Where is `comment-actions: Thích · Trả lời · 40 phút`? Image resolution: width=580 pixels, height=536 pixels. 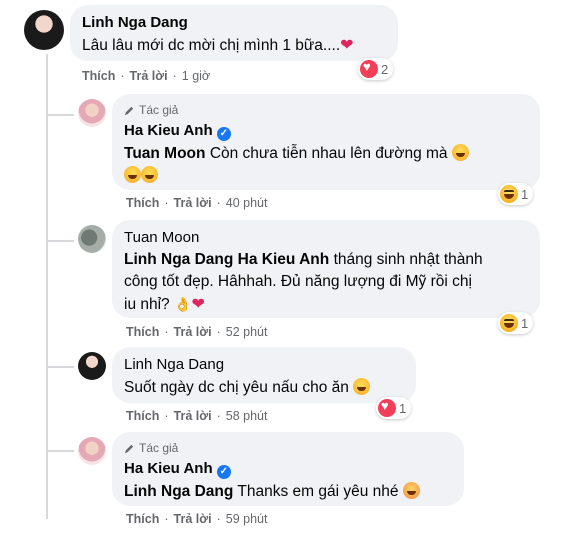 comment-actions: Thích · Trả lời · 40 phút is located at coordinates (197, 203).